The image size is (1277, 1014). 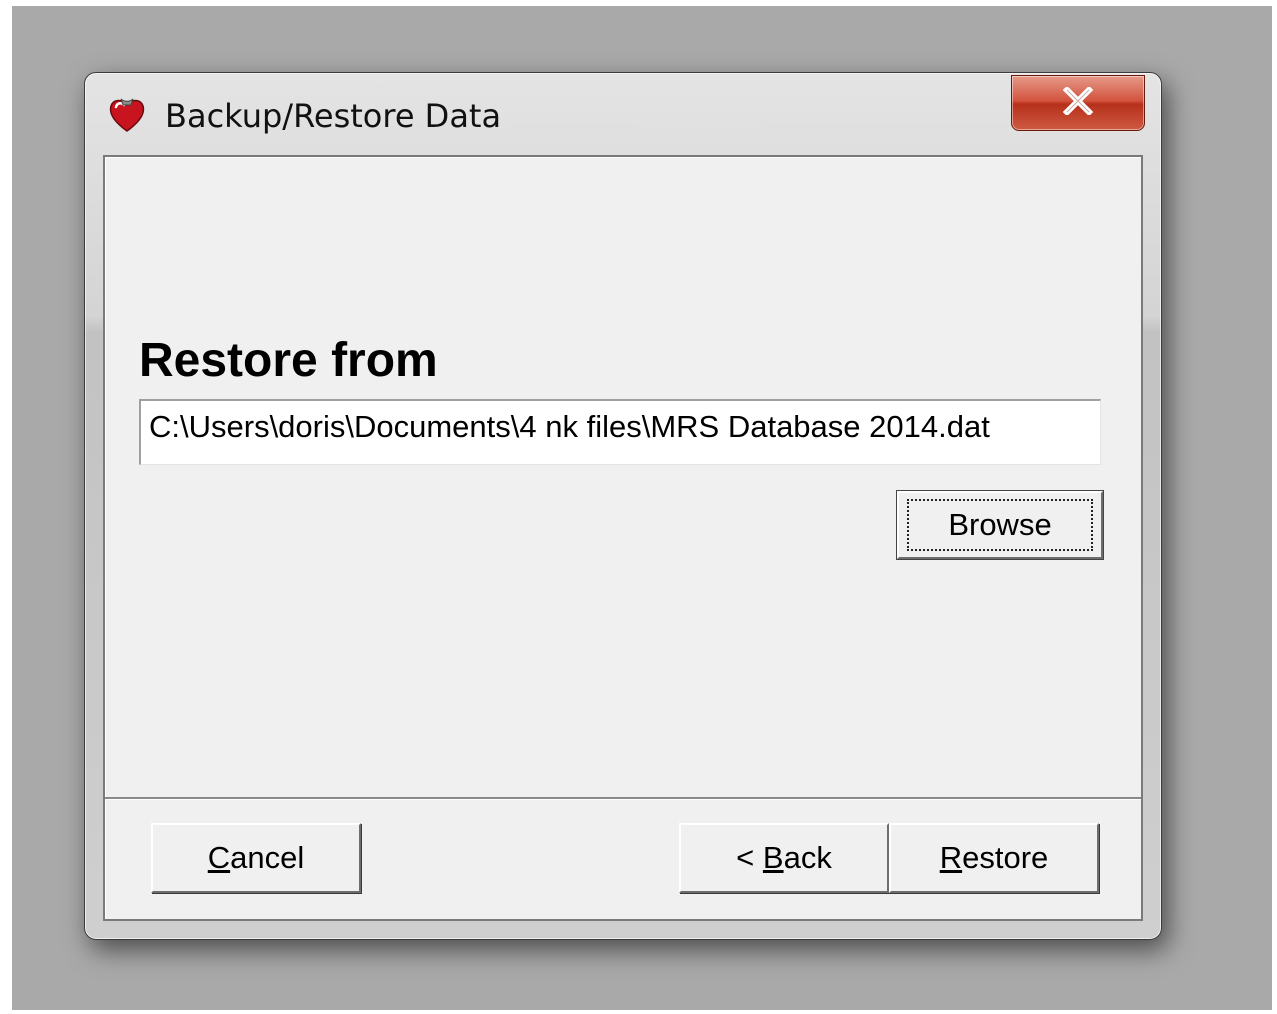 I want to click on title-bar: Backup/Restore Data, so click(x=623, y=115).